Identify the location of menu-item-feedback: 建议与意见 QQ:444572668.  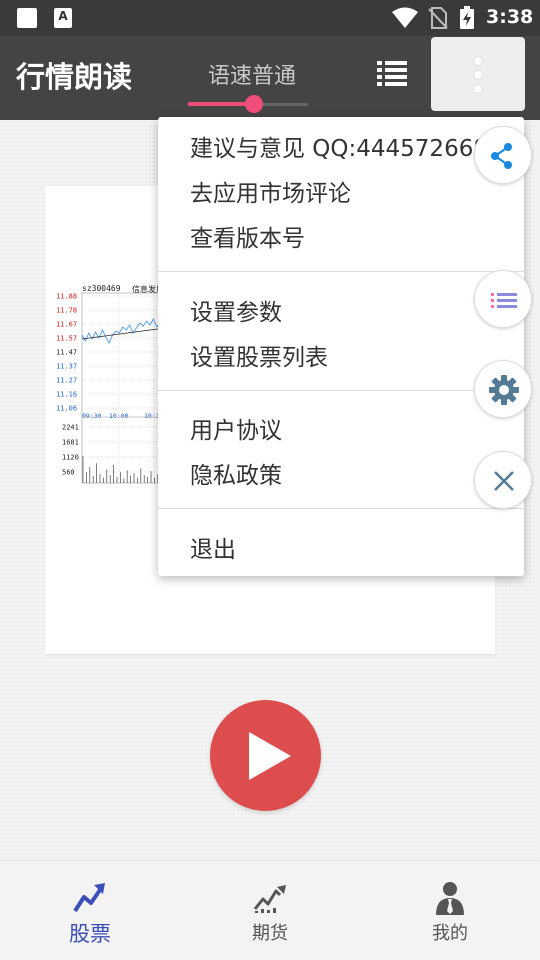
(339, 146).